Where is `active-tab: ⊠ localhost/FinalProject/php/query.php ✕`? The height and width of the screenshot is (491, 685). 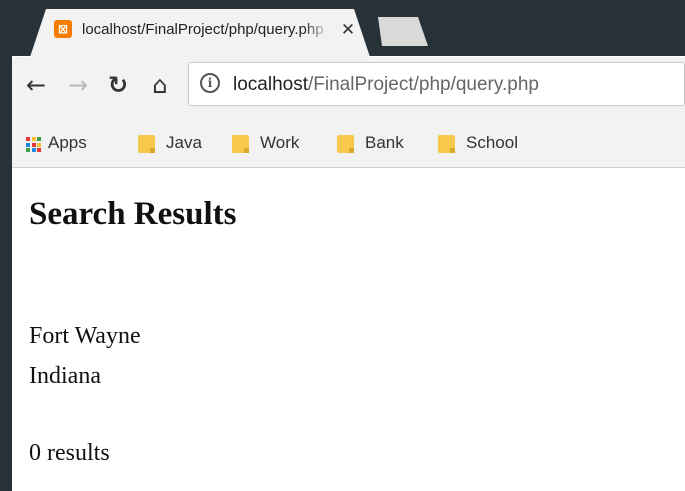 active-tab: ⊠ localhost/FinalProject/php/query.php ✕ is located at coordinates (200, 33).